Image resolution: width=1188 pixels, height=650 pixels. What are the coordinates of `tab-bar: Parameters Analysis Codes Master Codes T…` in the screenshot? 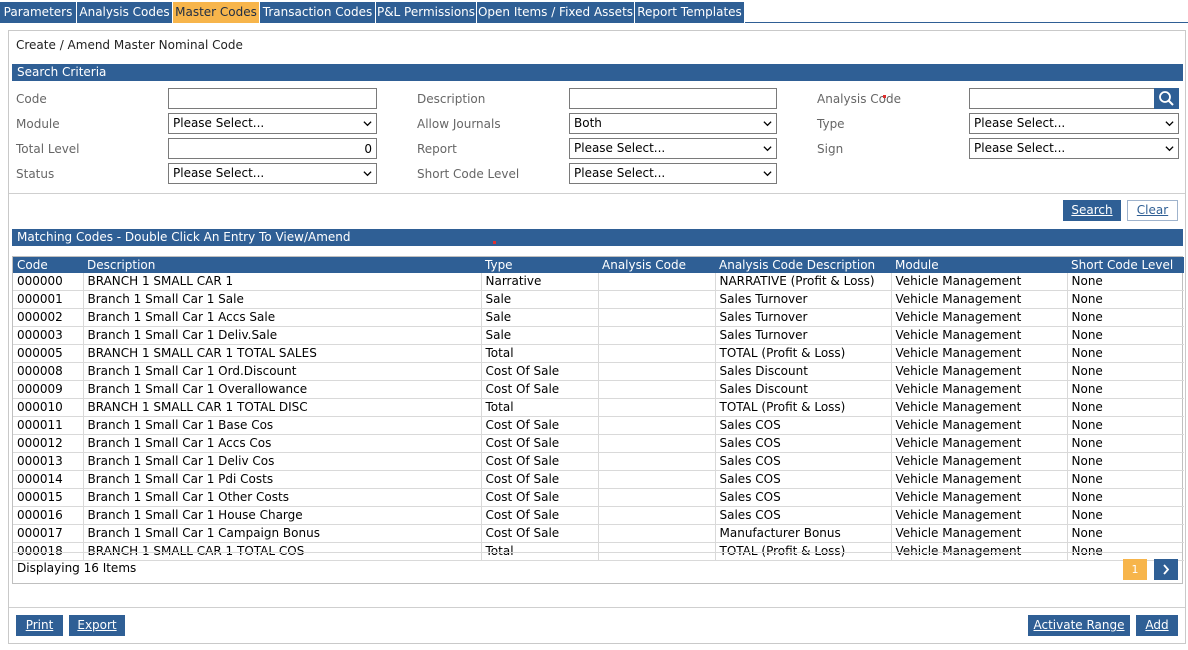 It's located at (594, 11).